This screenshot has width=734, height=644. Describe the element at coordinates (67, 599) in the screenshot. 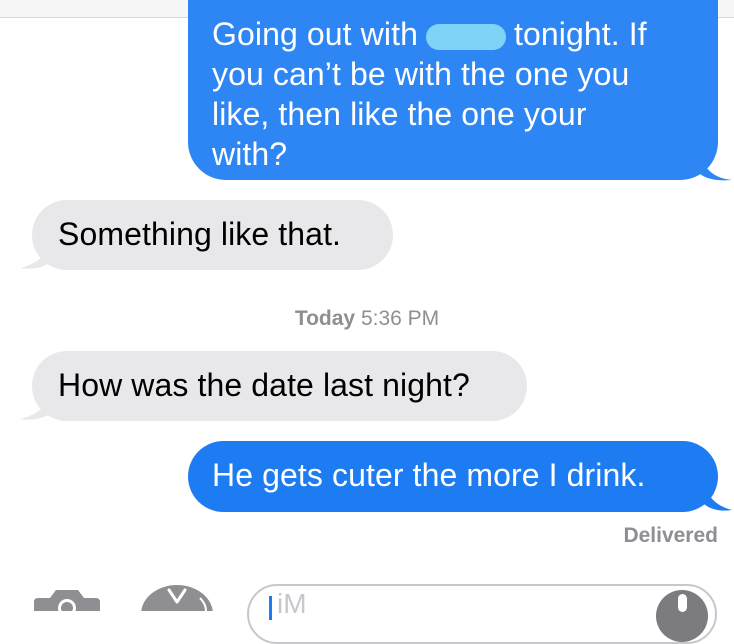

I see `camera-icon` at that location.